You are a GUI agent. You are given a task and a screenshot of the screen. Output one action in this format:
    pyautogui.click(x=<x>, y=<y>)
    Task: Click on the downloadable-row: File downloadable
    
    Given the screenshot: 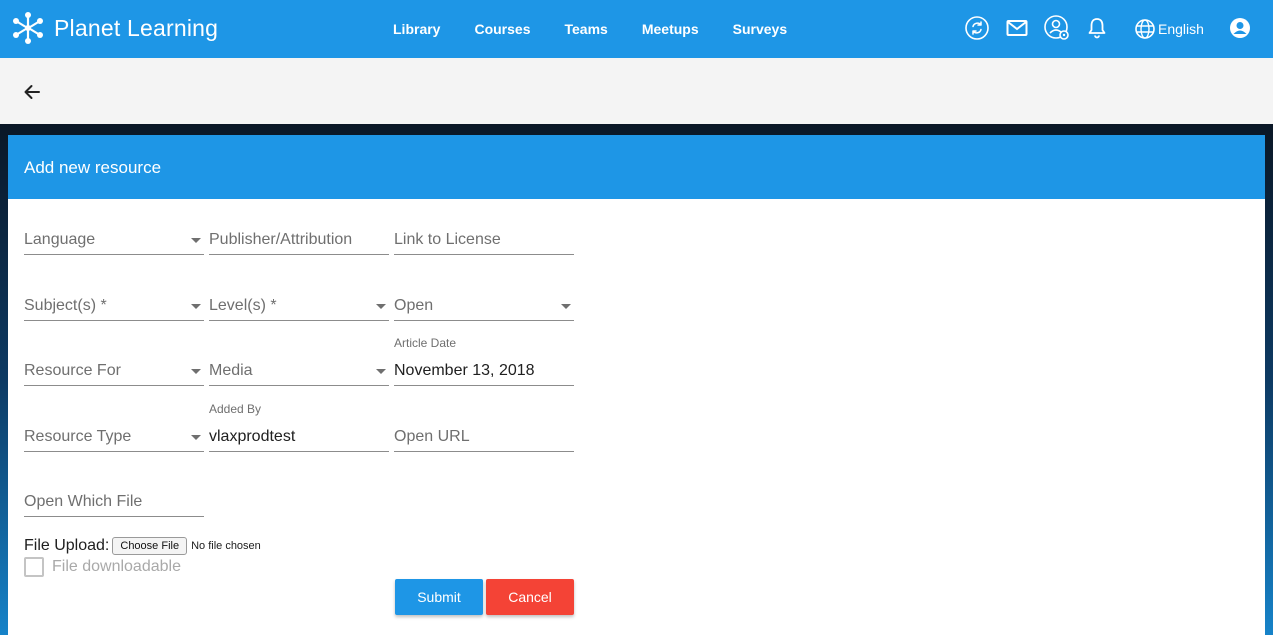 What is the action you would take?
    pyautogui.click(x=102, y=567)
    